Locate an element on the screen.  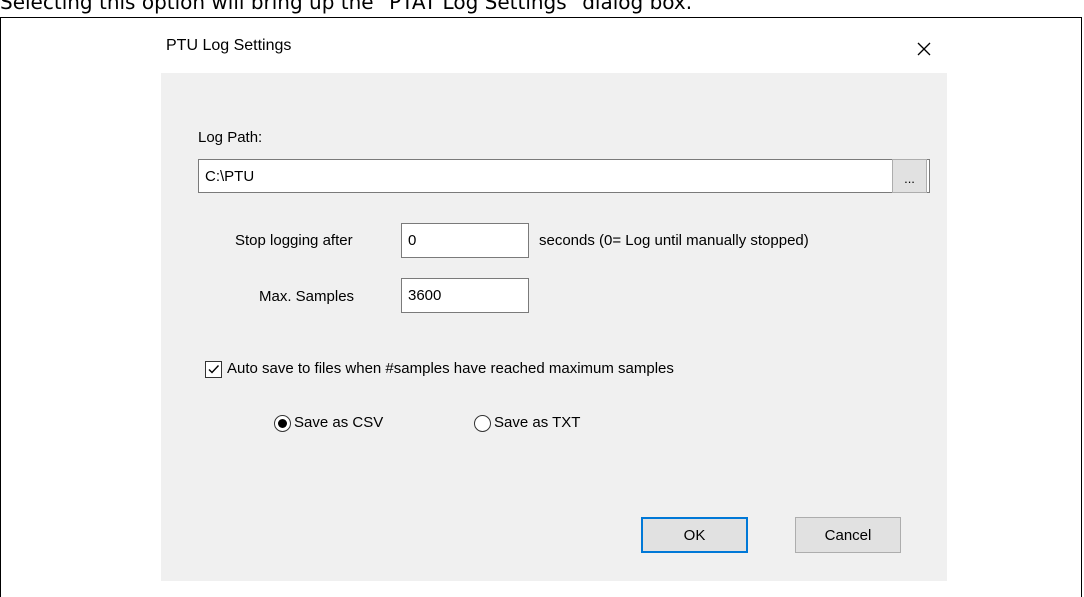
save-as-txt-label: Save as TXT is located at coordinates (537, 422).